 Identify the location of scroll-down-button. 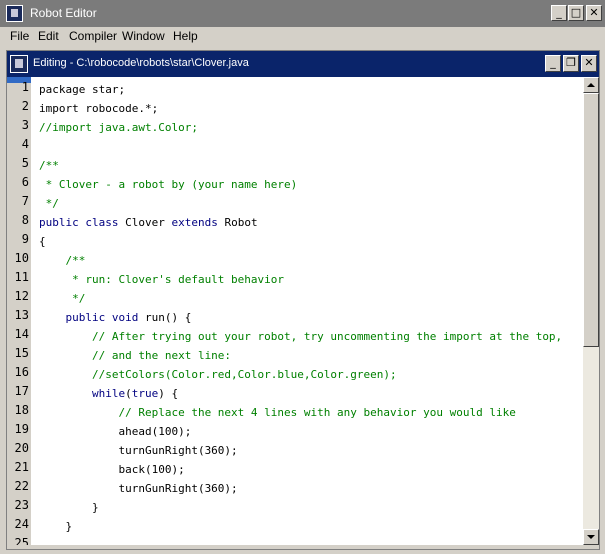
(591, 537).